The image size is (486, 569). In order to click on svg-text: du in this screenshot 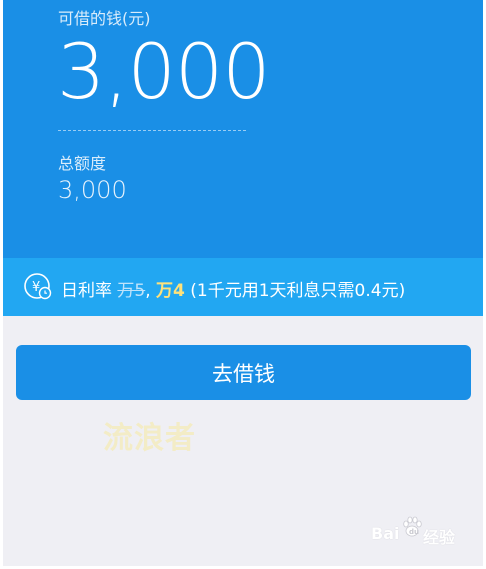, I will do `click(414, 532)`.